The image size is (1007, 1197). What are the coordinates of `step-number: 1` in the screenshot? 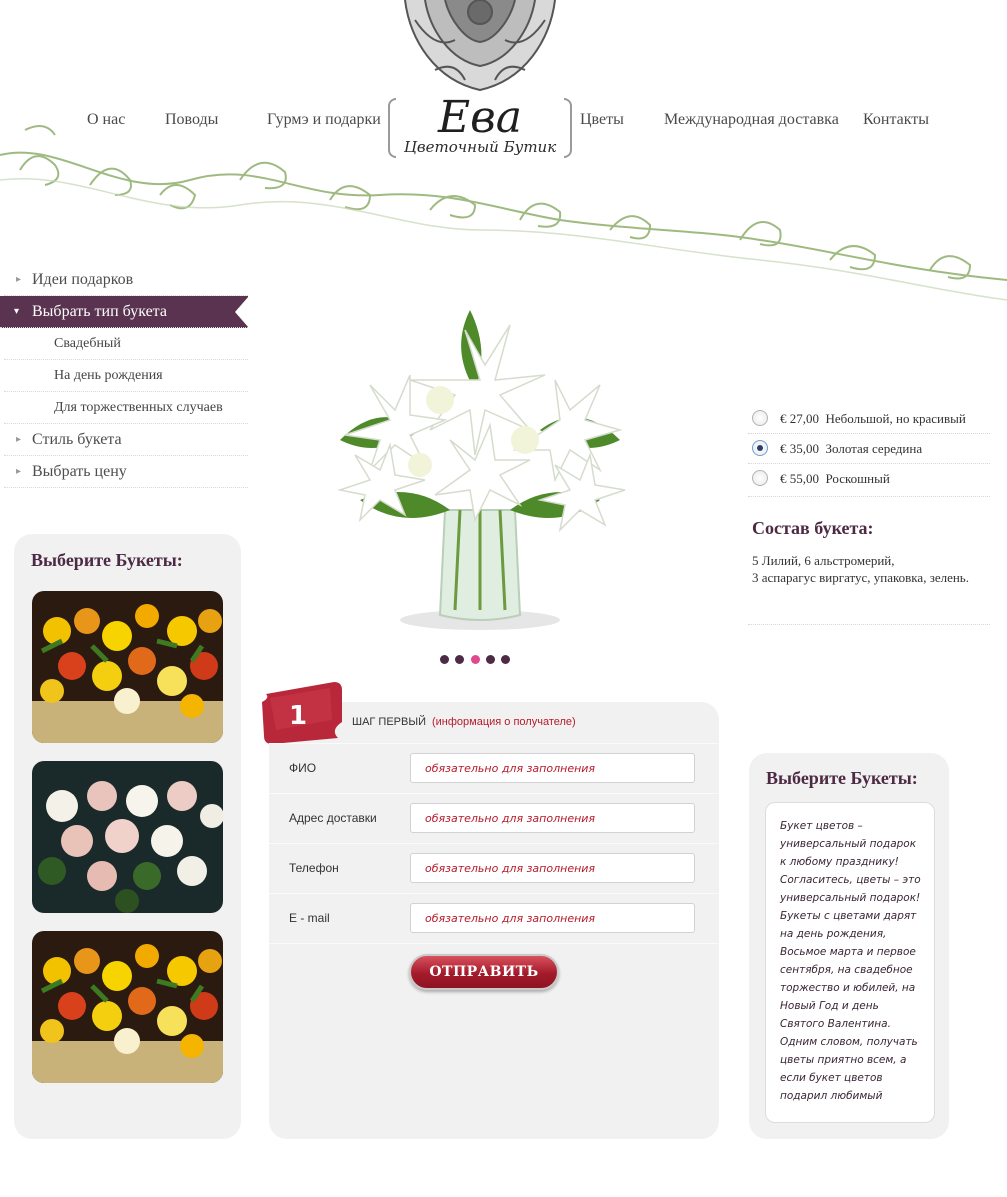 It's located at (298, 716).